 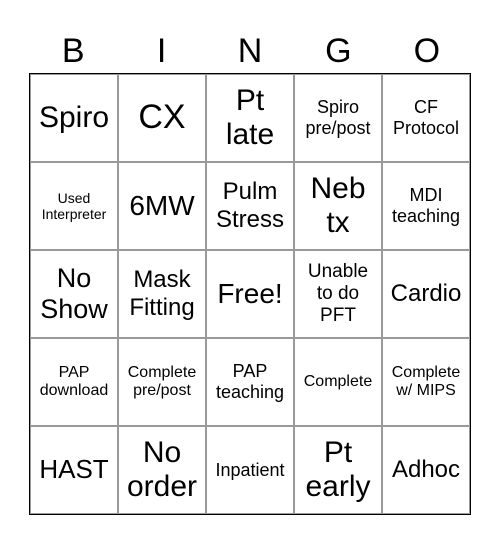 I want to click on cell-label: Pt late, so click(x=250, y=117).